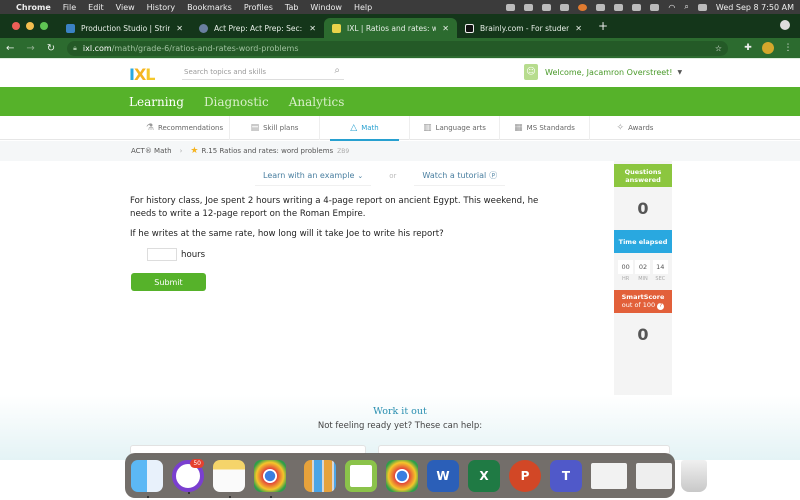 The width and height of the screenshot is (800, 500). What do you see at coordinates (694, 475) in the screenshot?
I see `trash-icon` at bounding box center [694, 475].